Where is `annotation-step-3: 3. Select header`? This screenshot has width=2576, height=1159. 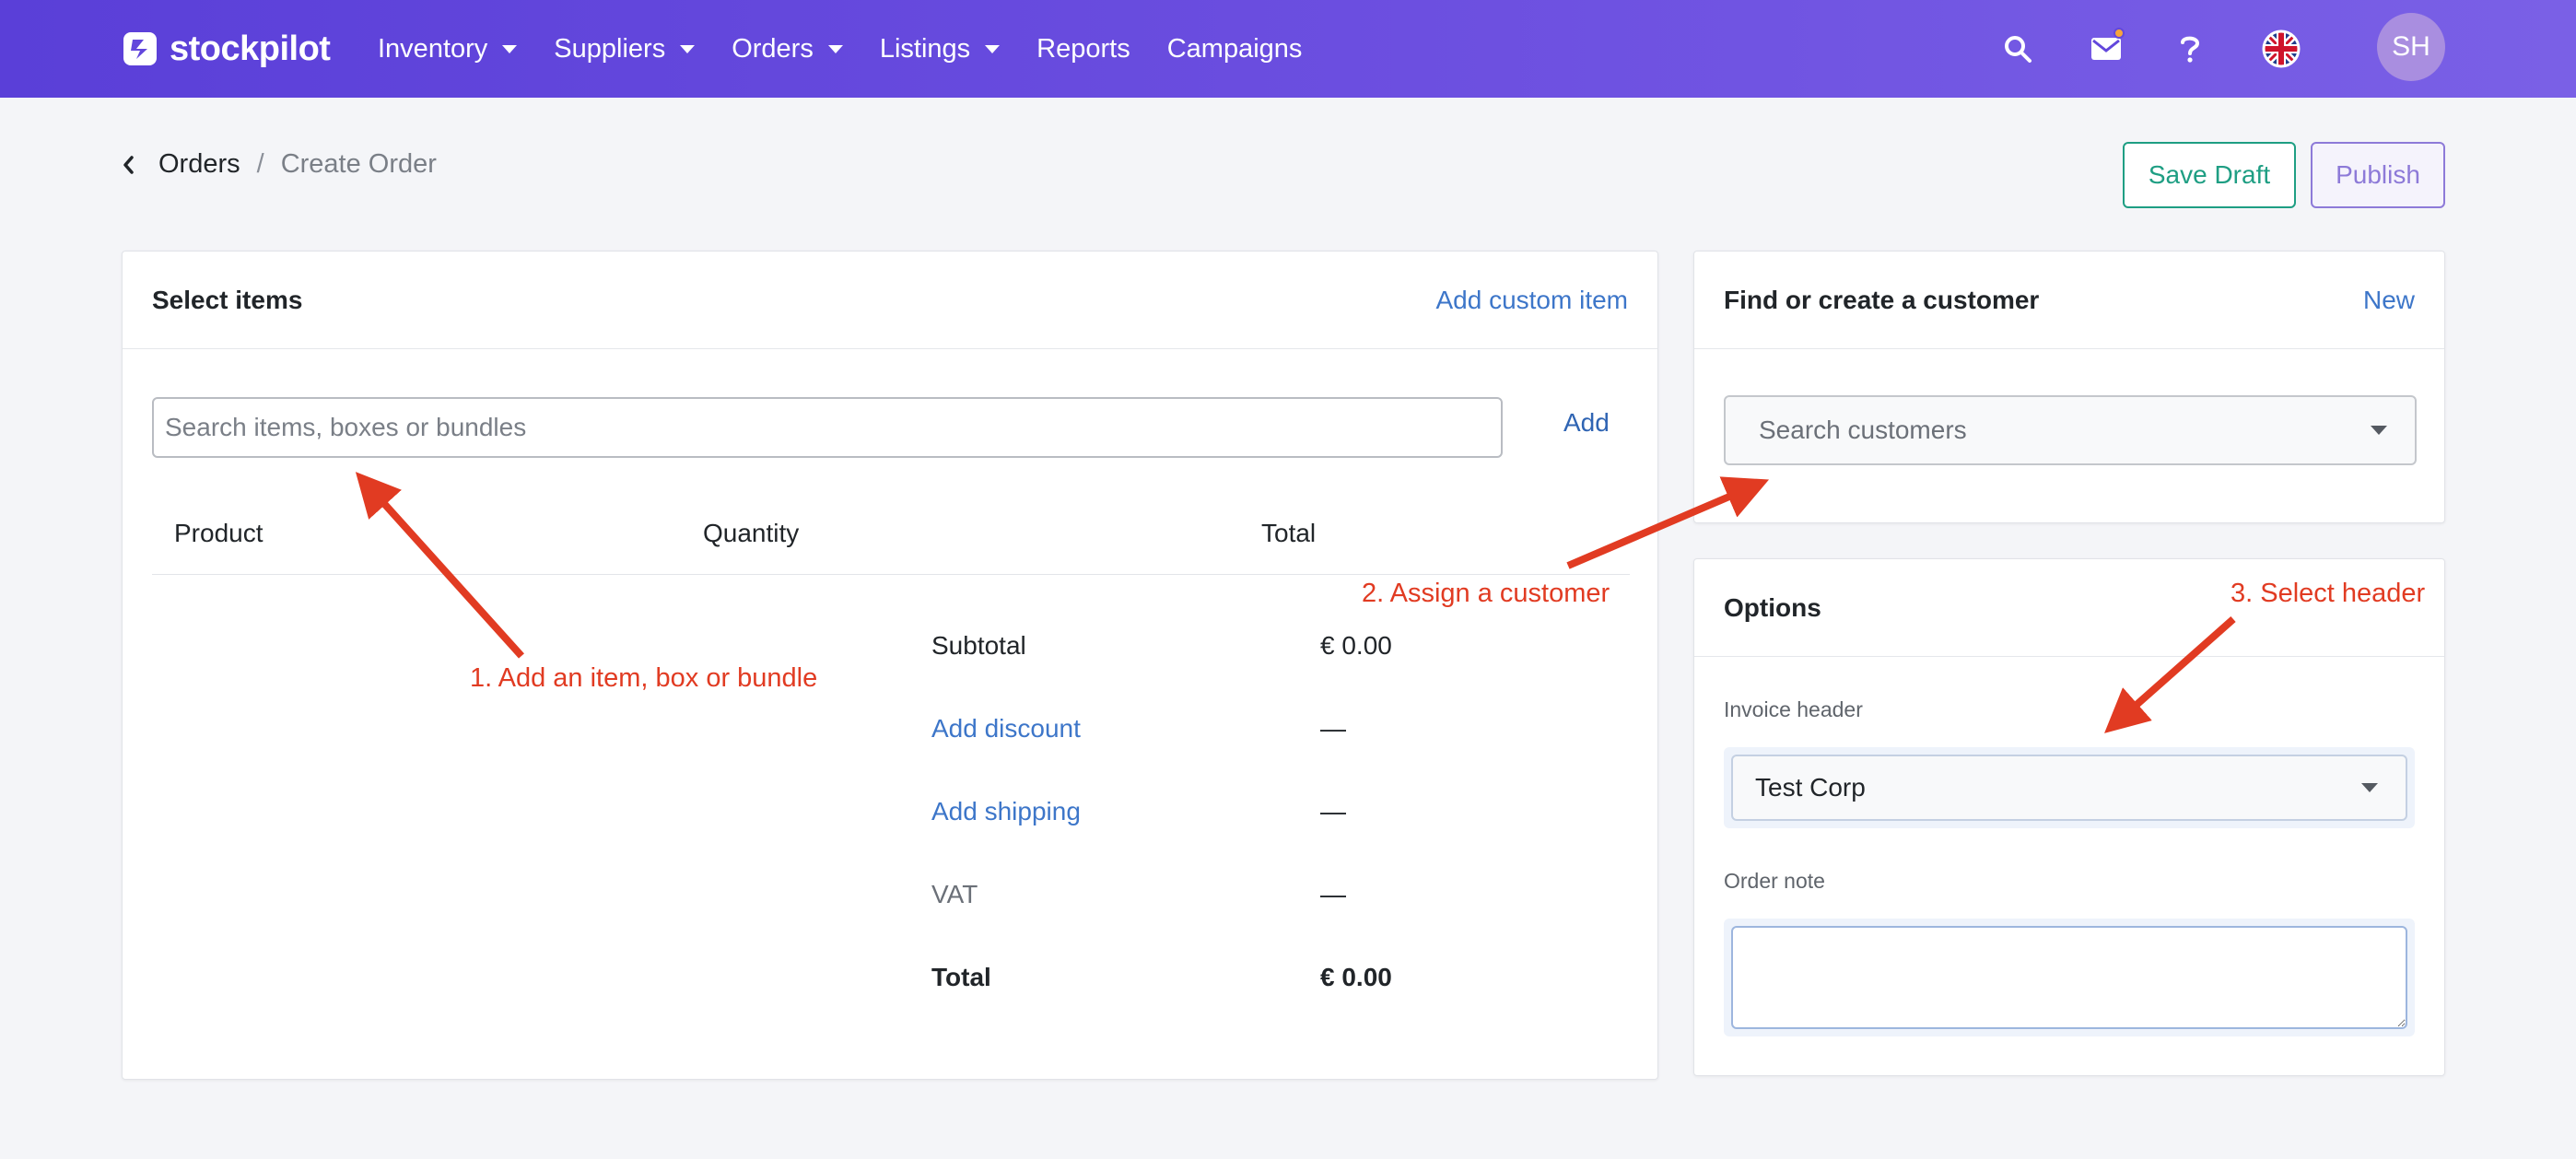 annotation-step-3: 3. Select header is located at coordinates (2328, 593).